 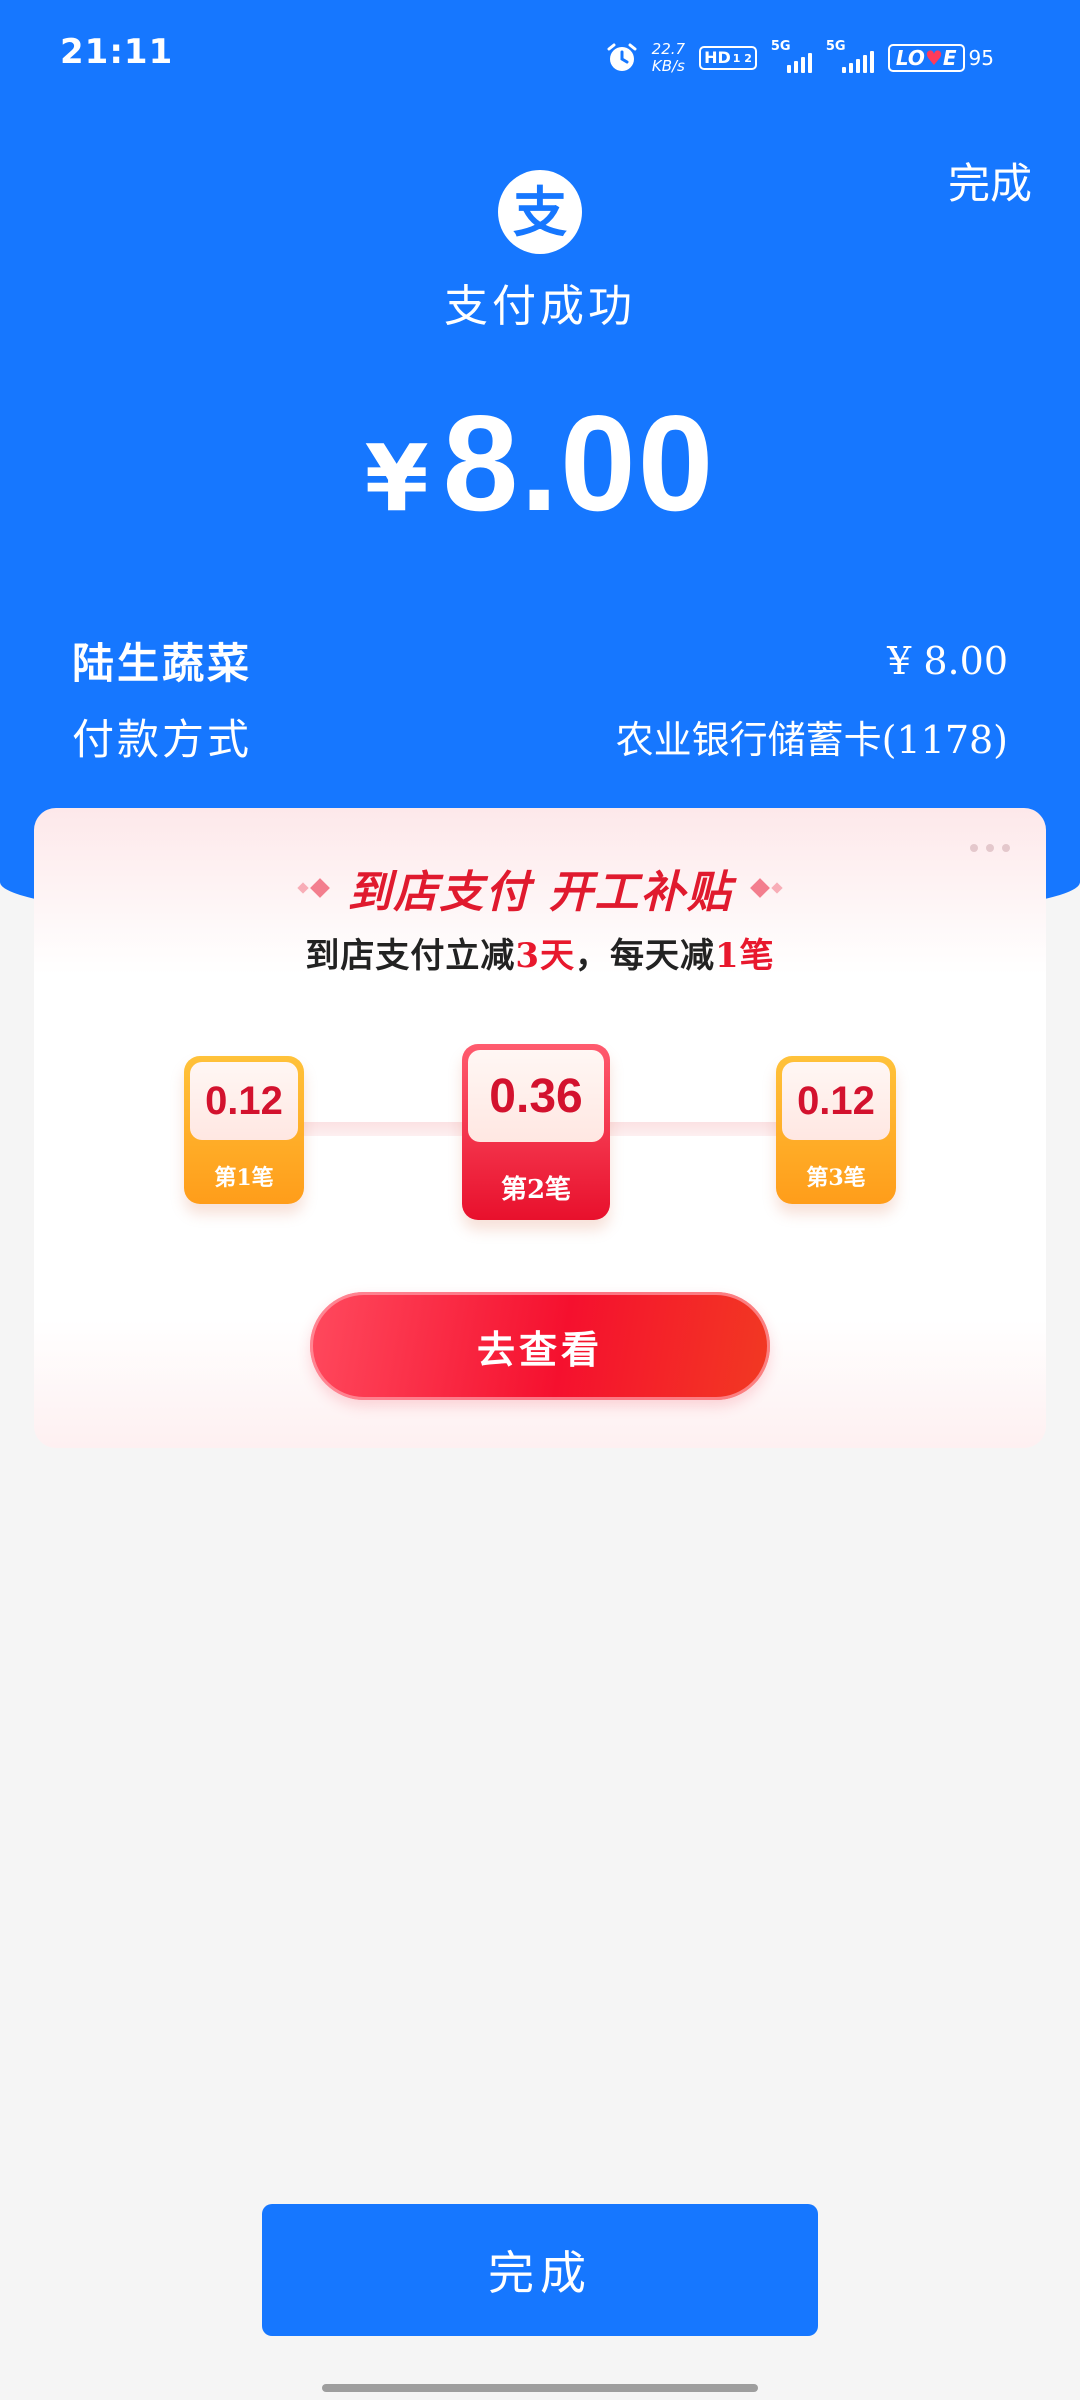 What do you see at coordinates (244, 1178) in the screenshot?
I see `coupon-1-label: 第1笔` at bounding box center [244, 1178].